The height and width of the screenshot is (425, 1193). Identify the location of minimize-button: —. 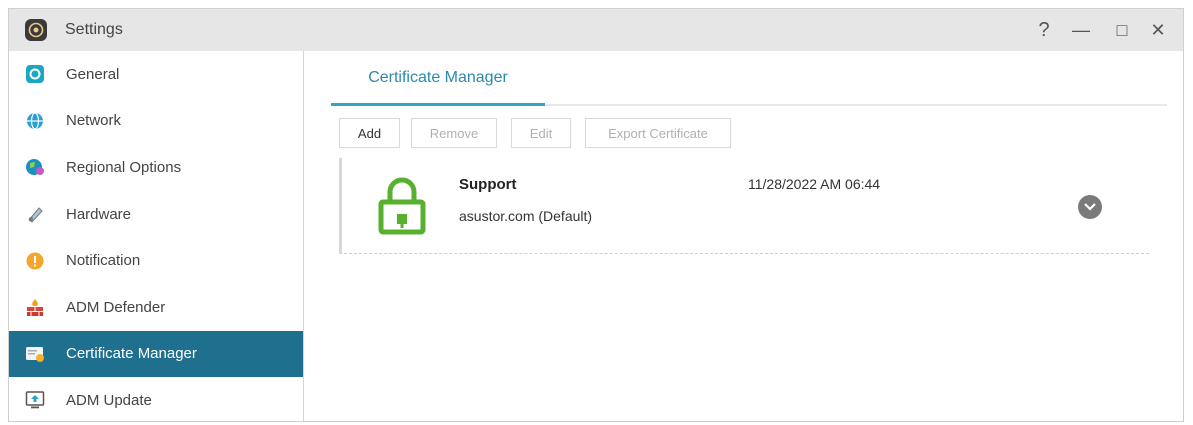
(1081, 30).